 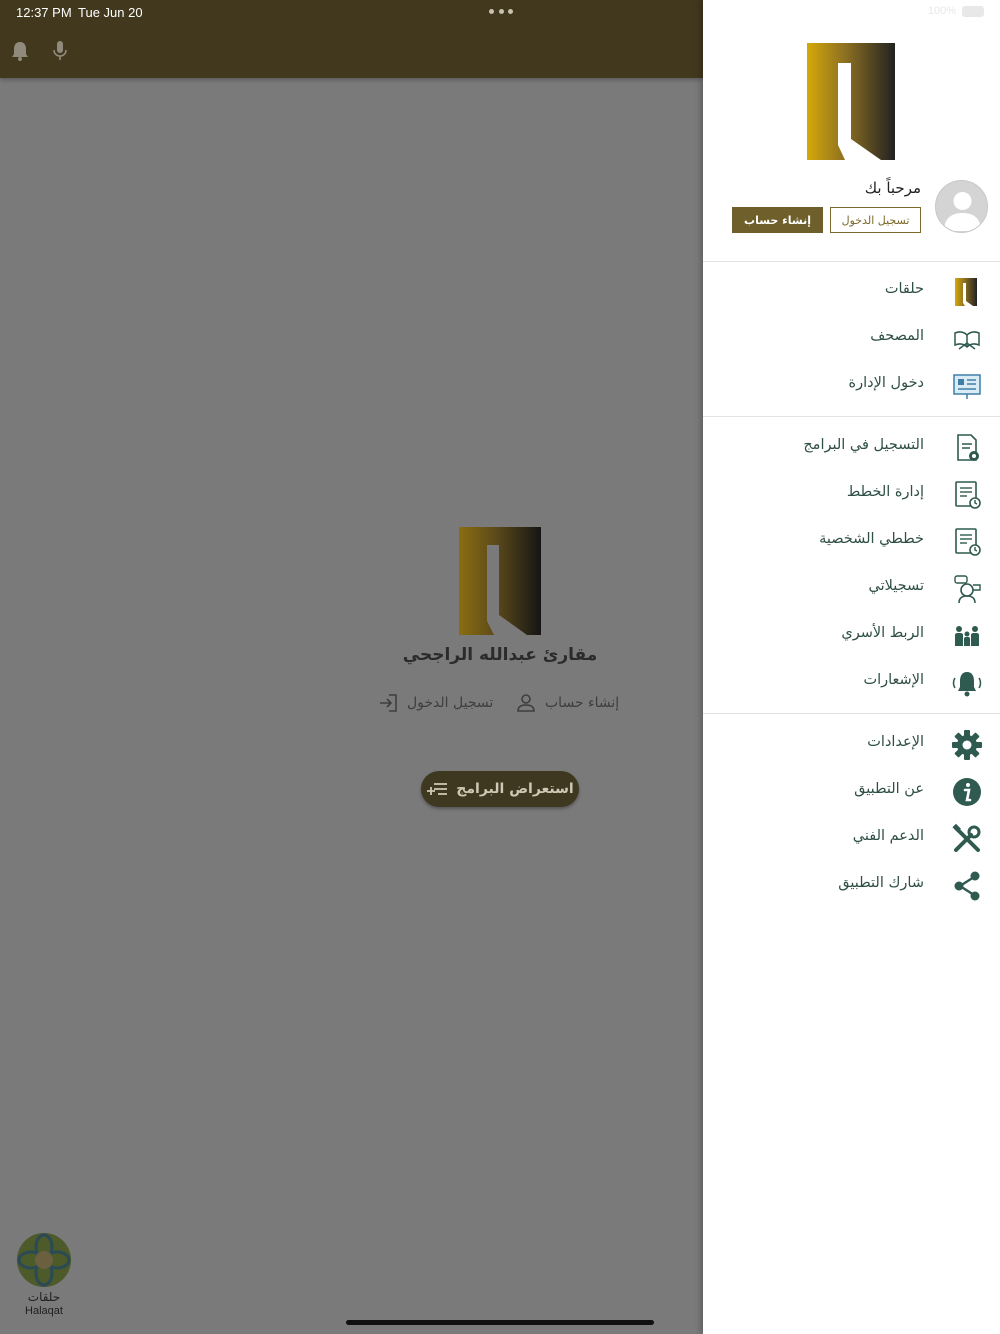 What do you see at coordinates (882, 633) in the screenshot?
I see `menu-item-label: الربط الأسري` at bounding box center [882, 633].